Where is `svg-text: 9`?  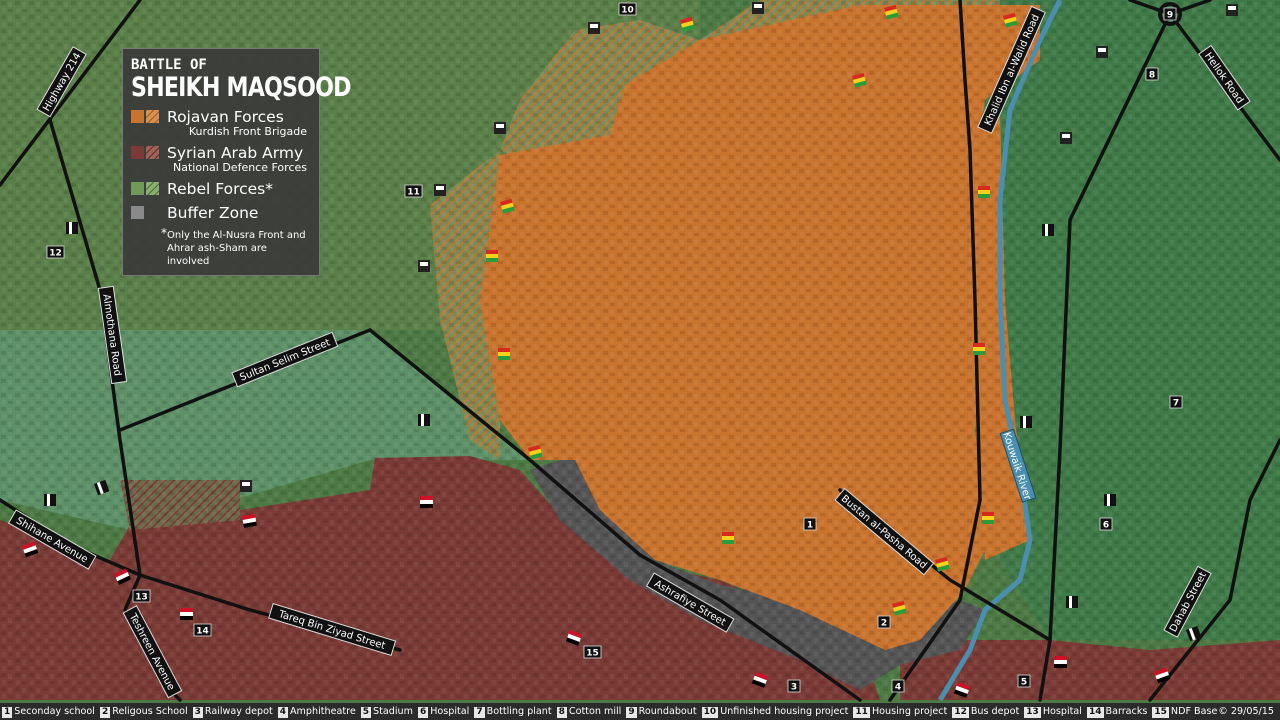 svg-text: 9 is located at coordinates (1170, 16).